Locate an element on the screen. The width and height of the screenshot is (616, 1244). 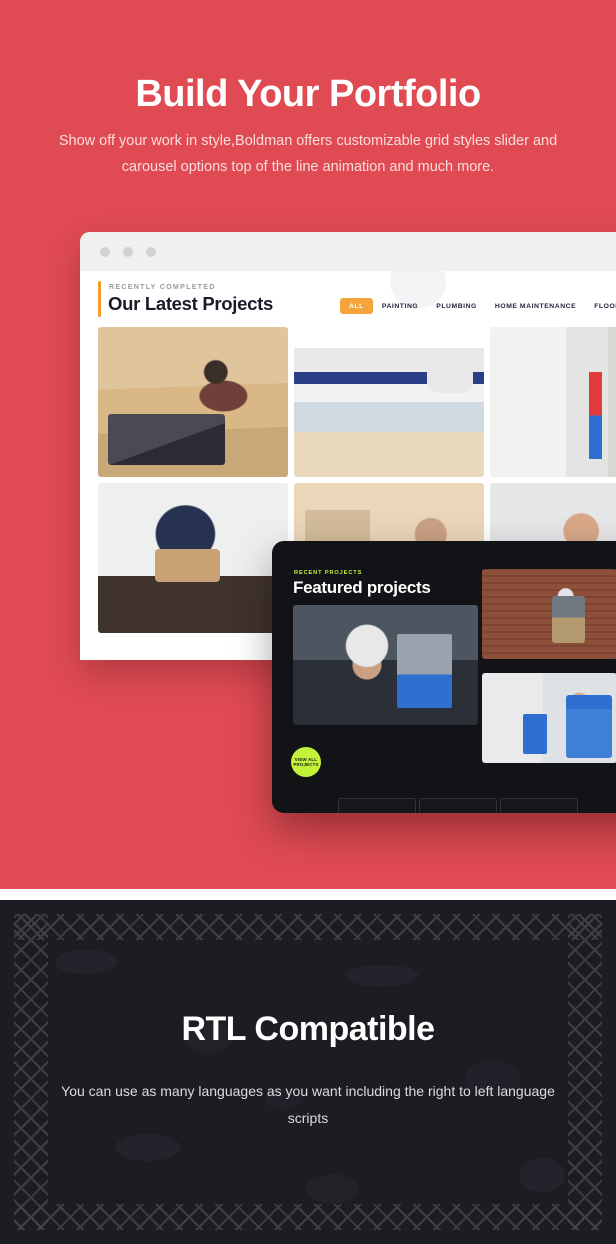
rtl-title: RTL Compatible is located at coordinates (308, 1029).